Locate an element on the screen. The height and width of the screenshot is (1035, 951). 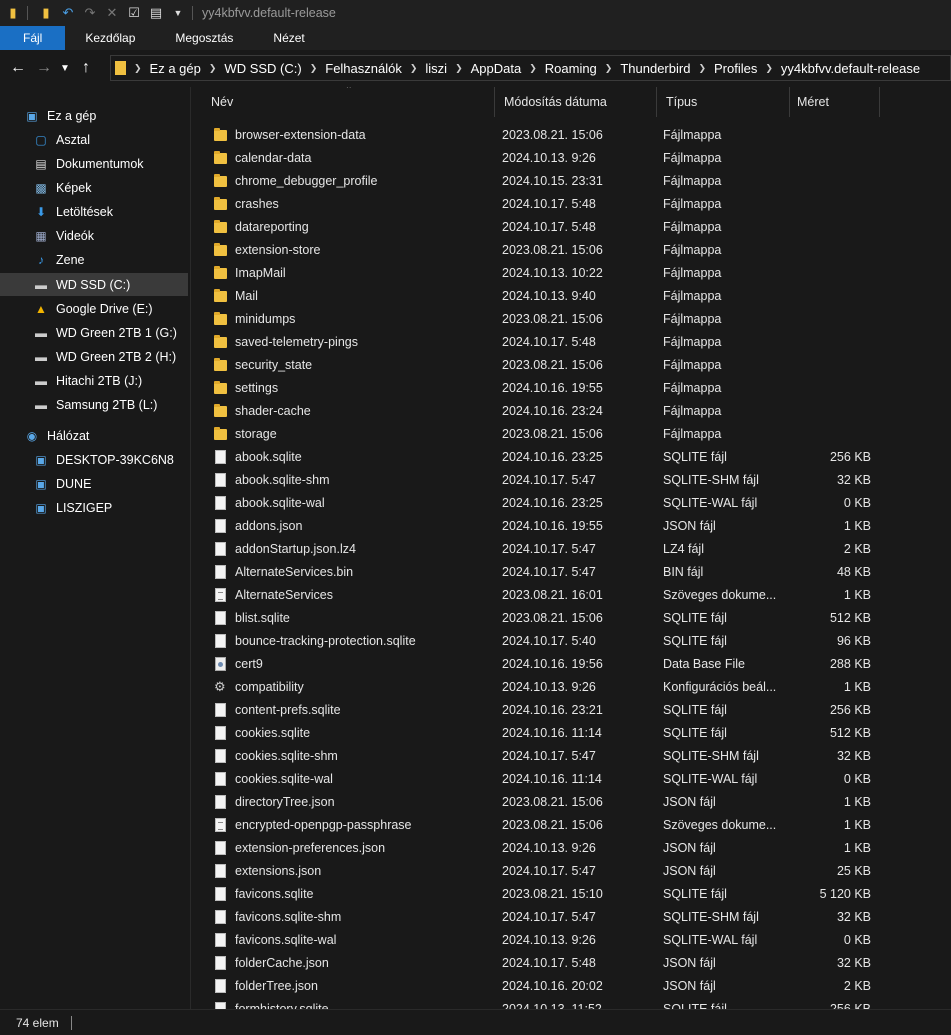
sidebar-item-videos: ▦ Videók is located at coordinates (94, 235).